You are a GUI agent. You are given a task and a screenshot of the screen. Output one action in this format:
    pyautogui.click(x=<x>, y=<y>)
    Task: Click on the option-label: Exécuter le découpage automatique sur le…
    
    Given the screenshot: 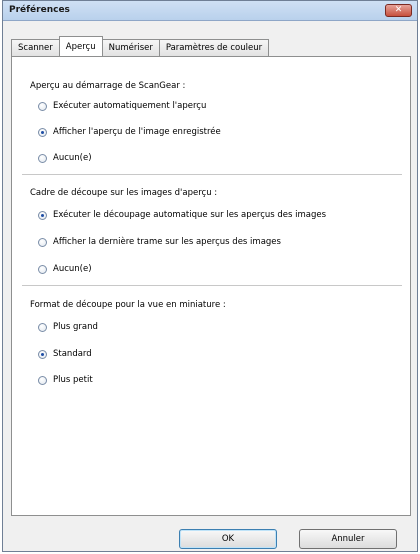 What is the action you would take?
    pyautogui.click(x=190, y=215)
    